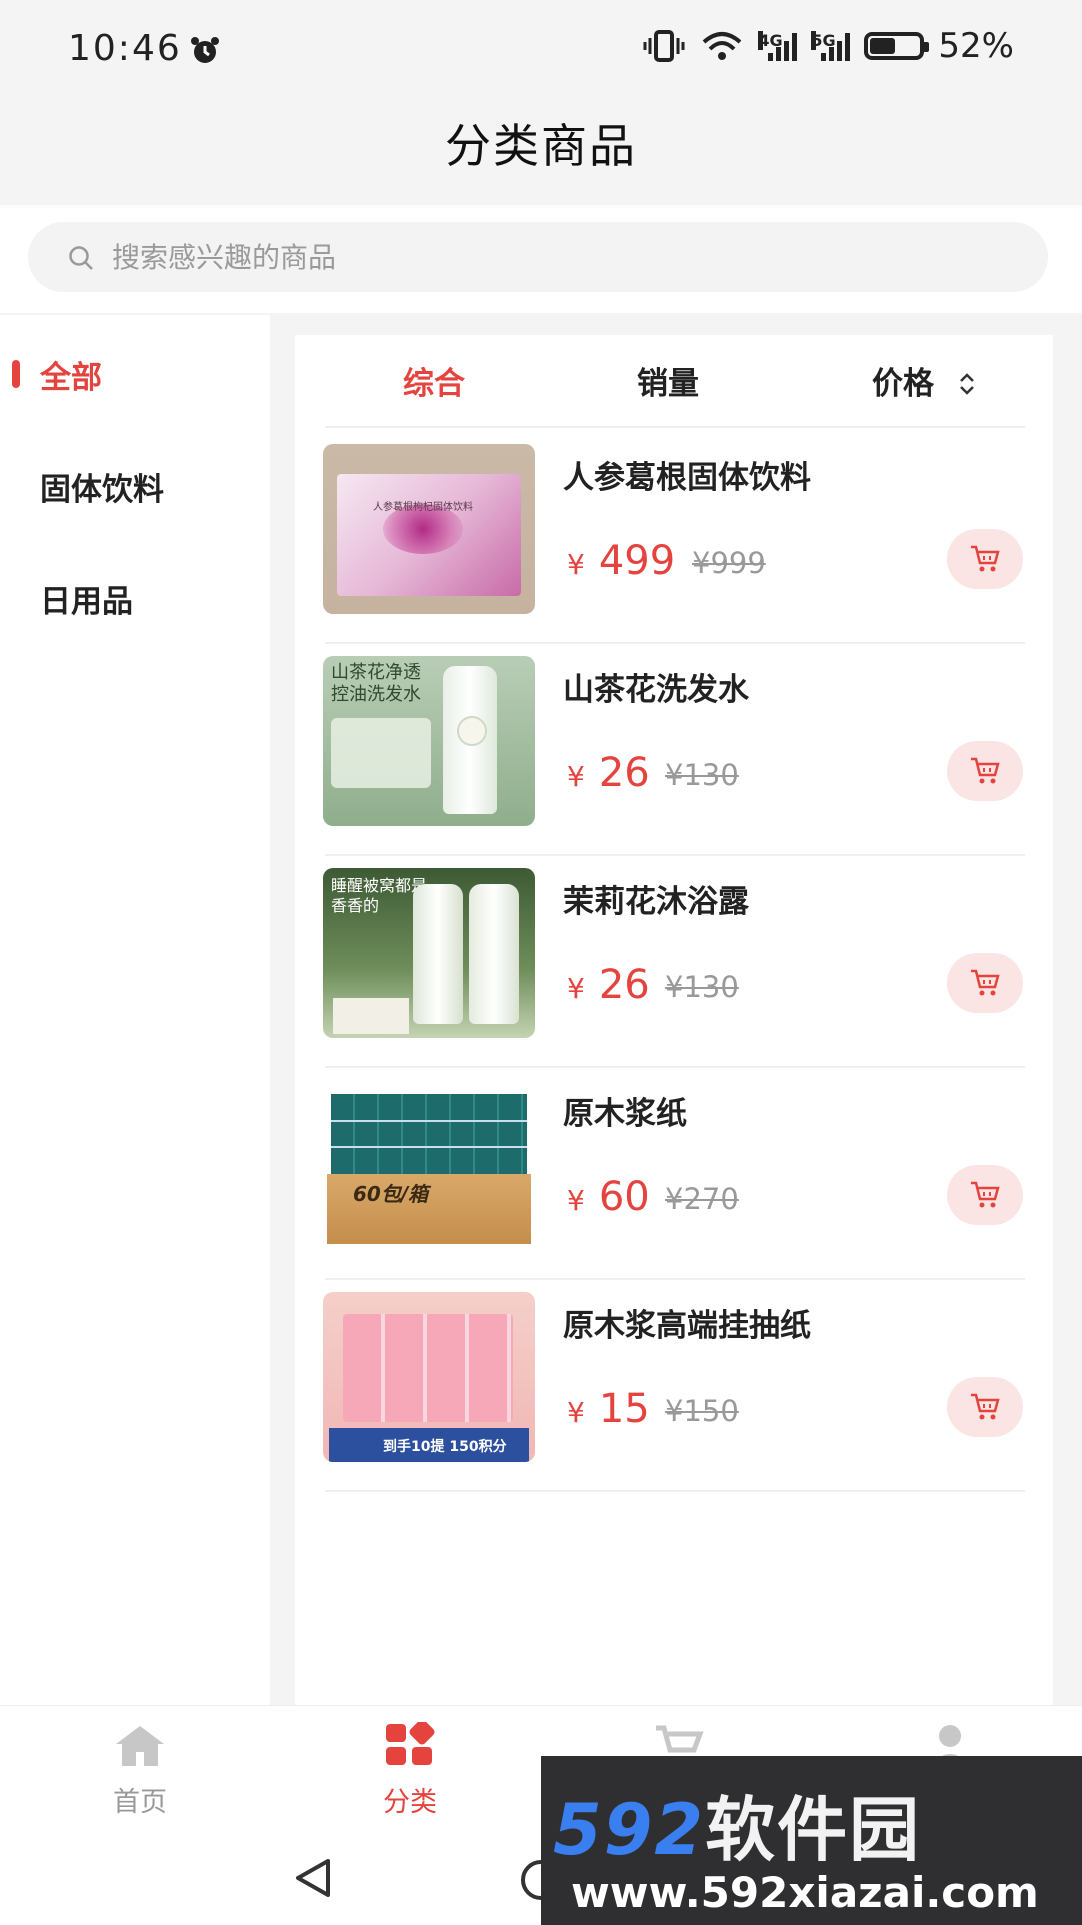  I want to click on product-divider, so click(675, 1491).